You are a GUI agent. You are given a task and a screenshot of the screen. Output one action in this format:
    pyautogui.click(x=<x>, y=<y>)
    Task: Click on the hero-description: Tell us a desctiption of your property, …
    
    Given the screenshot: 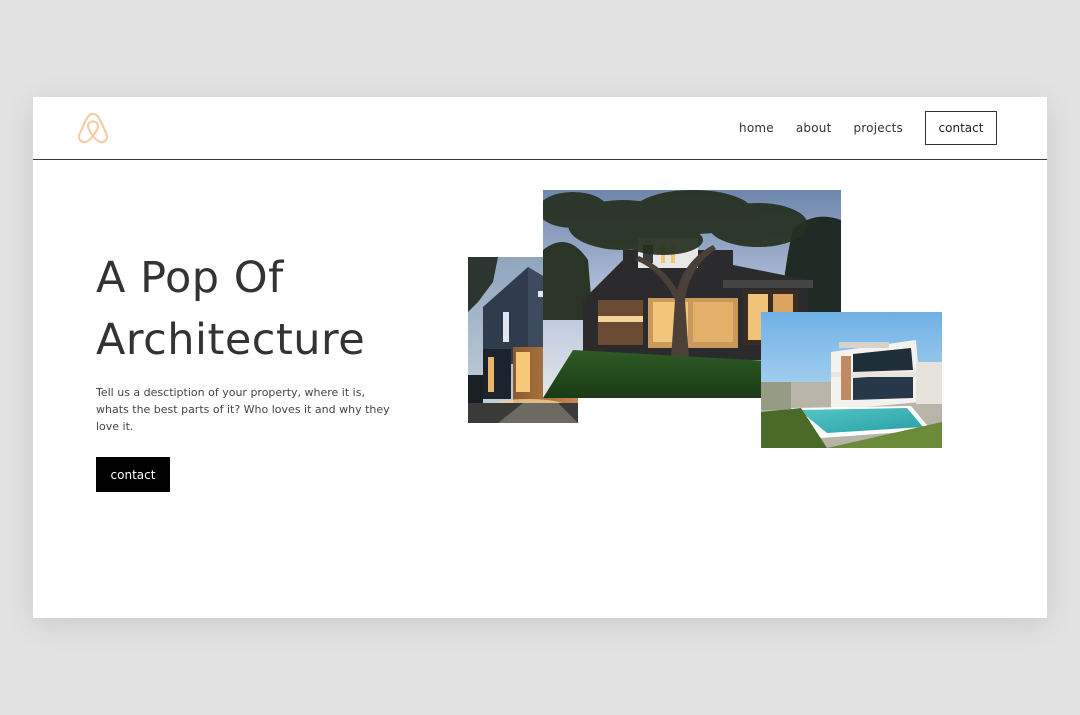 What is the action you would take?
    pyautogui.click(x=243, y=409)
    